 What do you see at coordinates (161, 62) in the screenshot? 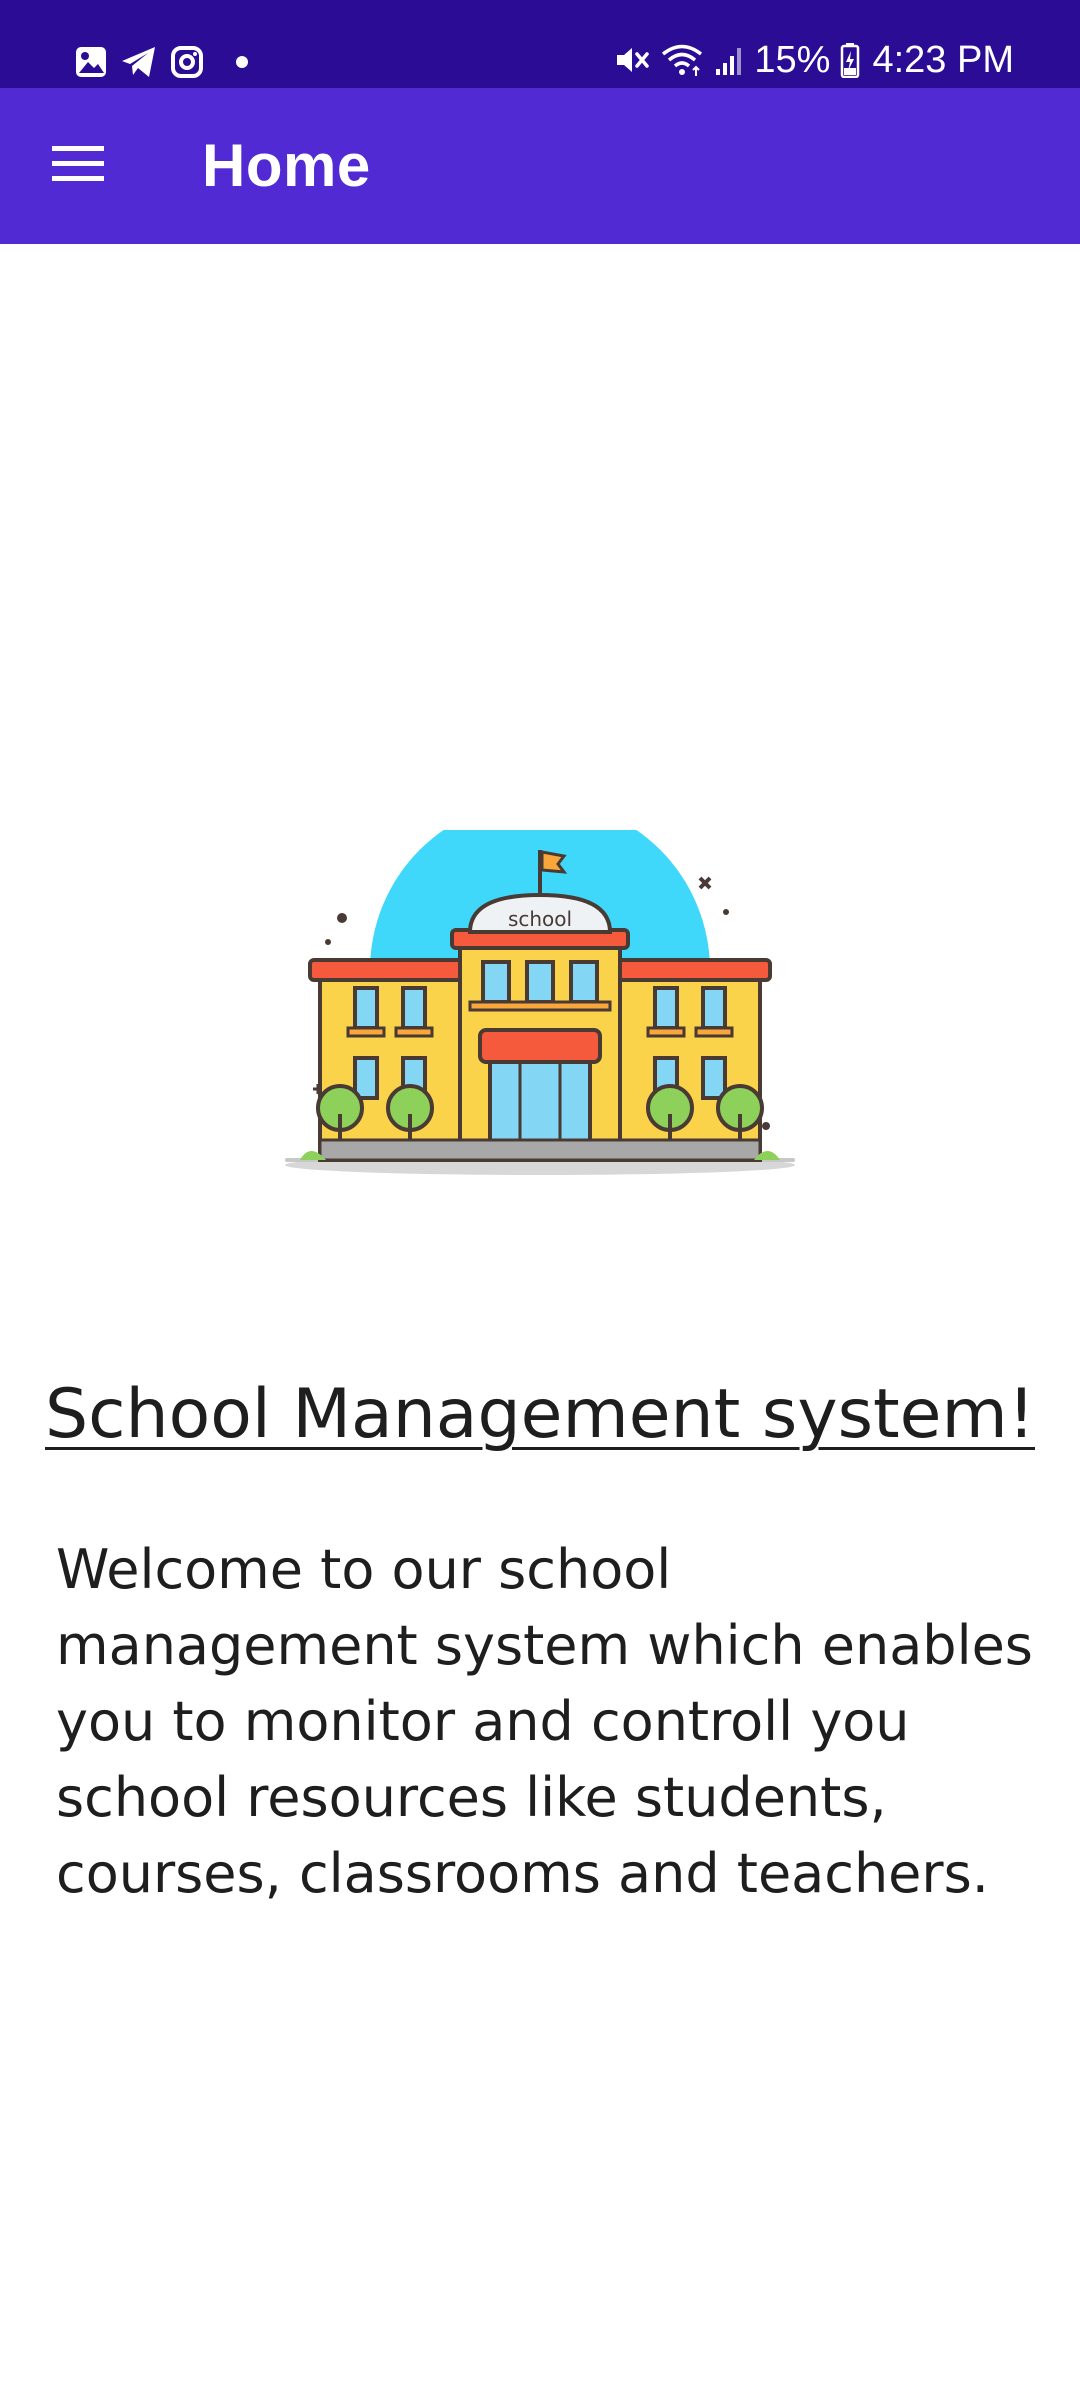
I see `status-left-icons` at bounding box center [161, 62].